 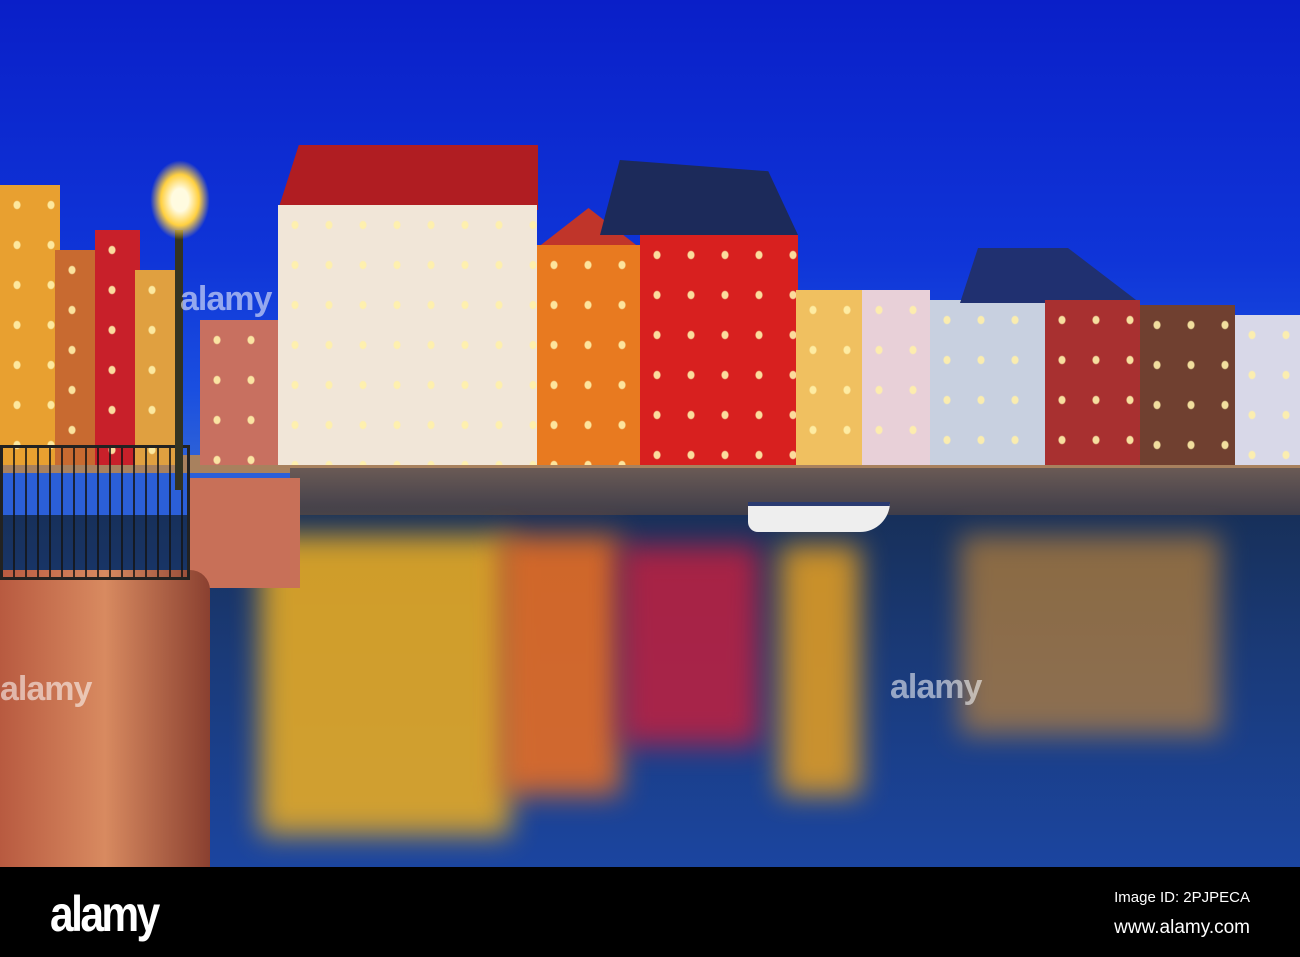 I want to click on building-far-left, so click(x=240, y=392).